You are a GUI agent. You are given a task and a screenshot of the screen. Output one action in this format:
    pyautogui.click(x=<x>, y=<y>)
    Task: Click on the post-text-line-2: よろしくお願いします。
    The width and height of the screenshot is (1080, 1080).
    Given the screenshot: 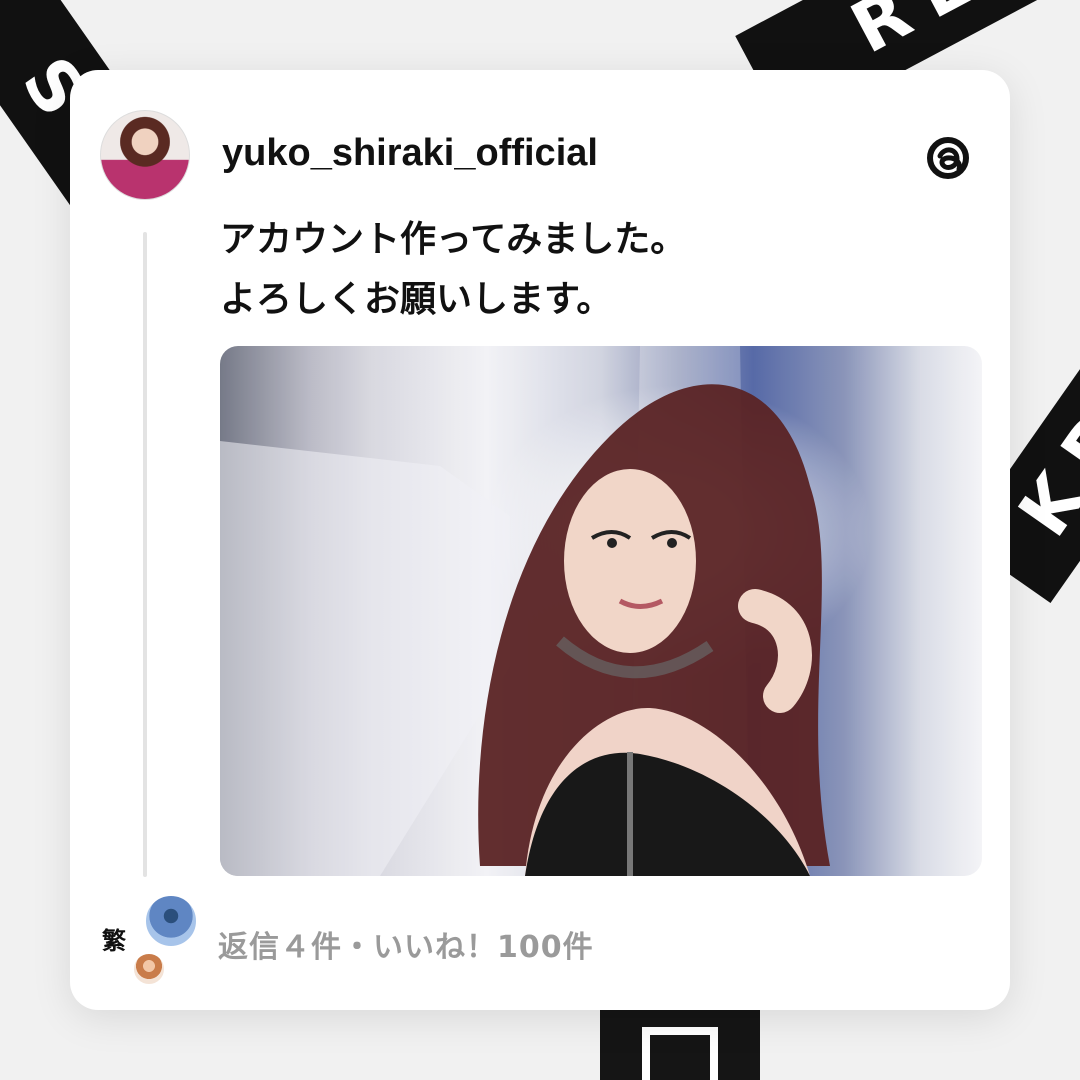 What is the action you would take?
    pyautogui.click(x=416, y=299)
    